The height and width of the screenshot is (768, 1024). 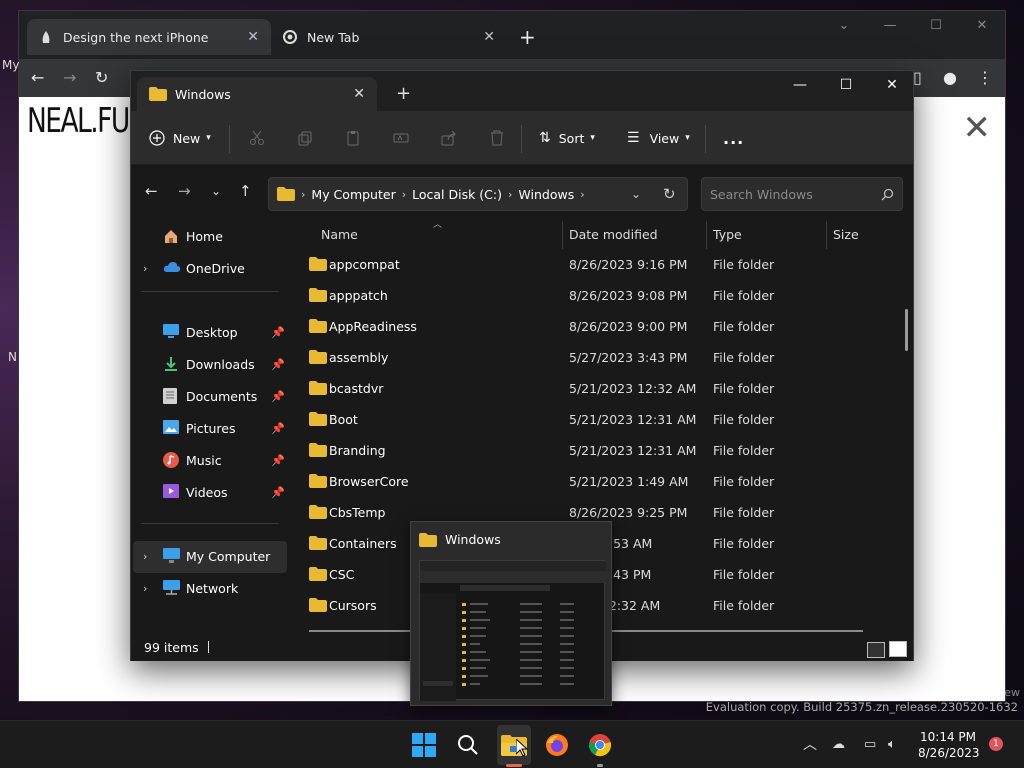 What do you see at coordinates (278, 332) in the screenshot?
I see `pin-icon: 📌` at bounding box center [278, 332].